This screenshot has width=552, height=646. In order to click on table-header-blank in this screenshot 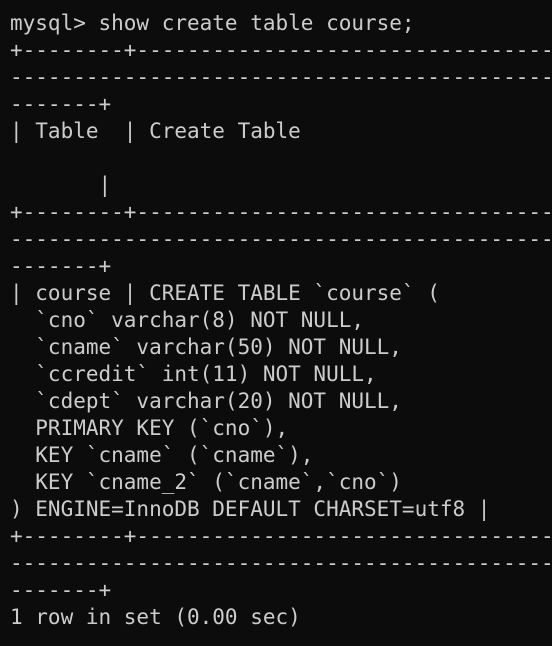, I will do `click(281, 158)`.